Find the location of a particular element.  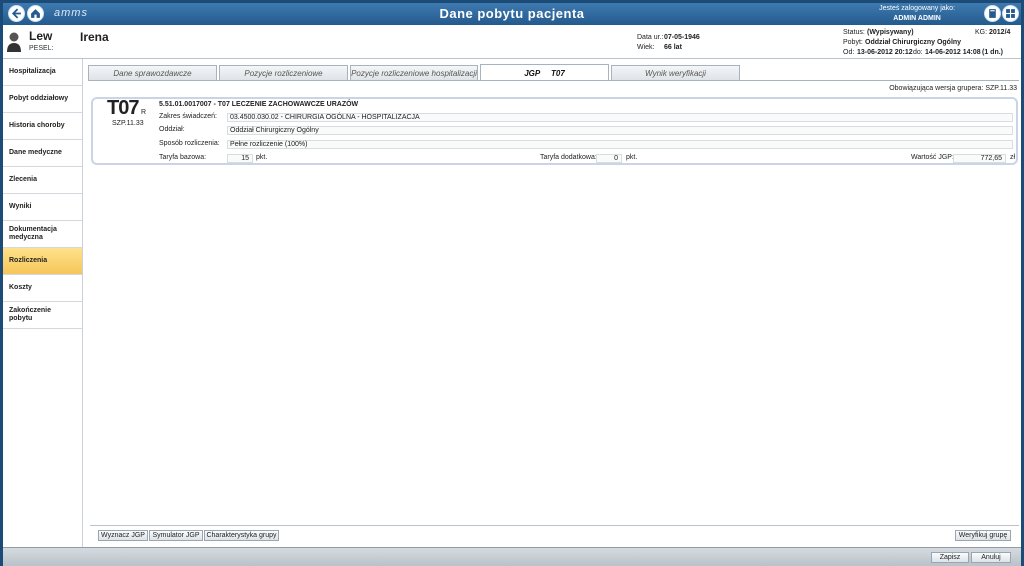

from-value: 13-06-2012 20:12 is located at coordinates (885, 52).